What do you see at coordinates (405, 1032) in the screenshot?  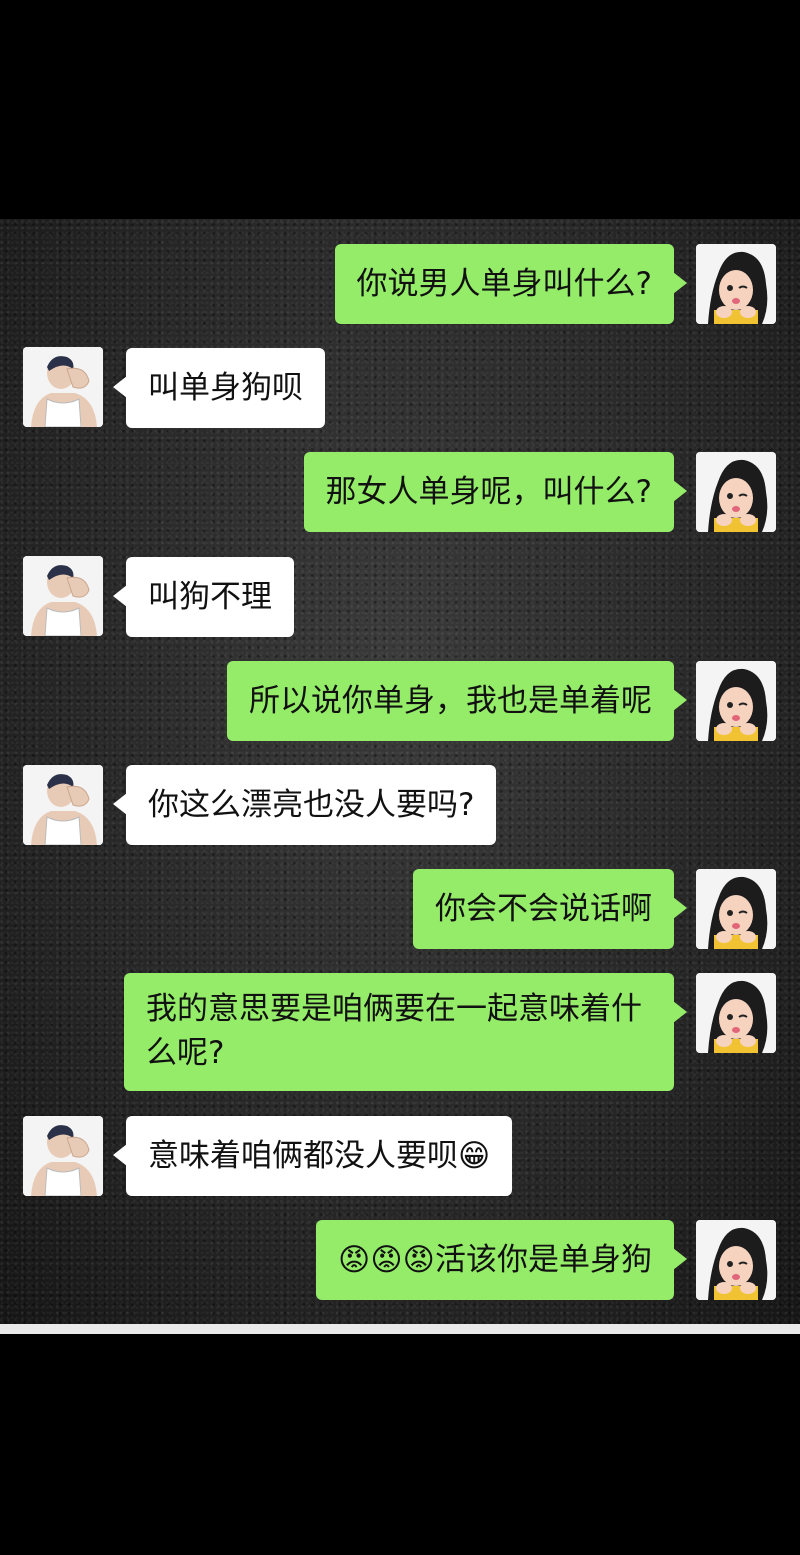 I see `message-bubble-sent: 我的意思要是咱俩要在一起意味着什么呢?` at bounding box center [405, 1032].